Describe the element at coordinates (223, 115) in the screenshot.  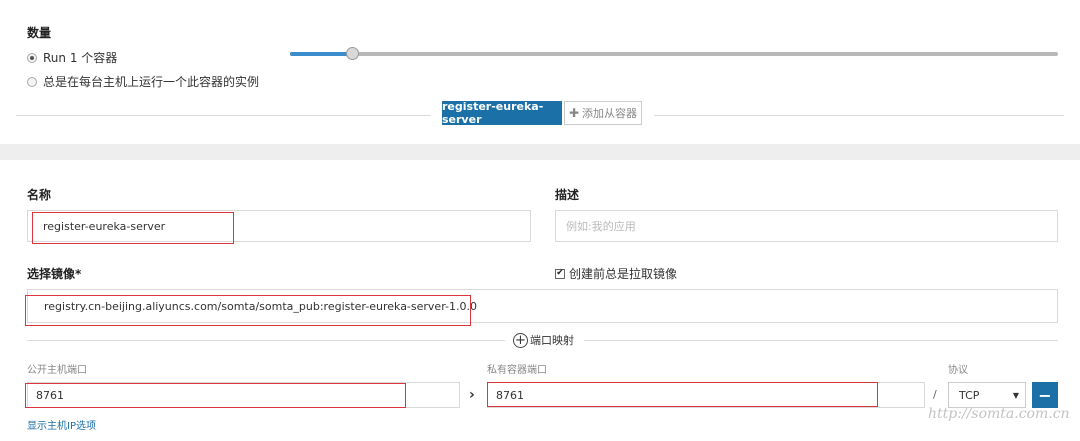
I see `divider-left` at that location.